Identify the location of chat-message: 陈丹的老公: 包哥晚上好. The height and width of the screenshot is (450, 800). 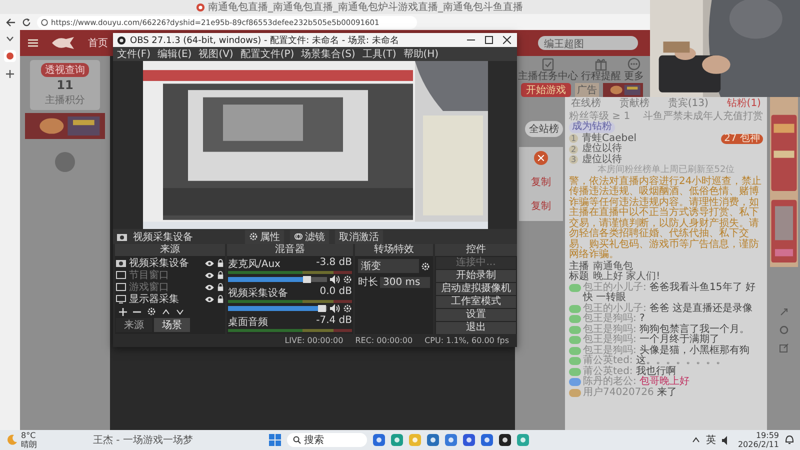
(637, 382).